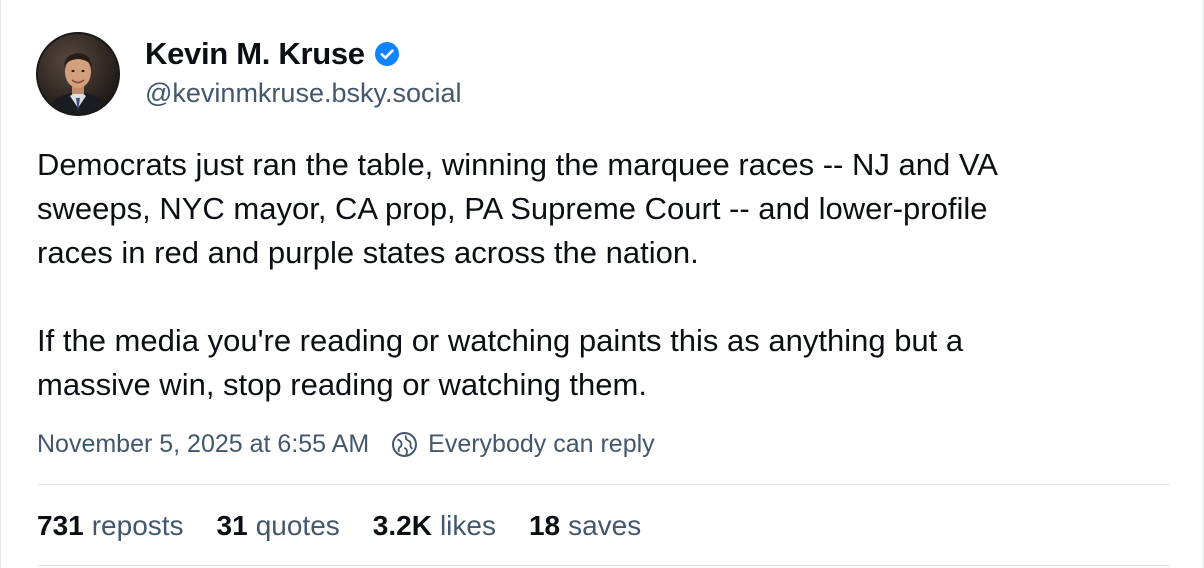 Image resolution: width=1204 pixels, height=568 pixels. I want to click on saves-number: 18, so click(544, 525).